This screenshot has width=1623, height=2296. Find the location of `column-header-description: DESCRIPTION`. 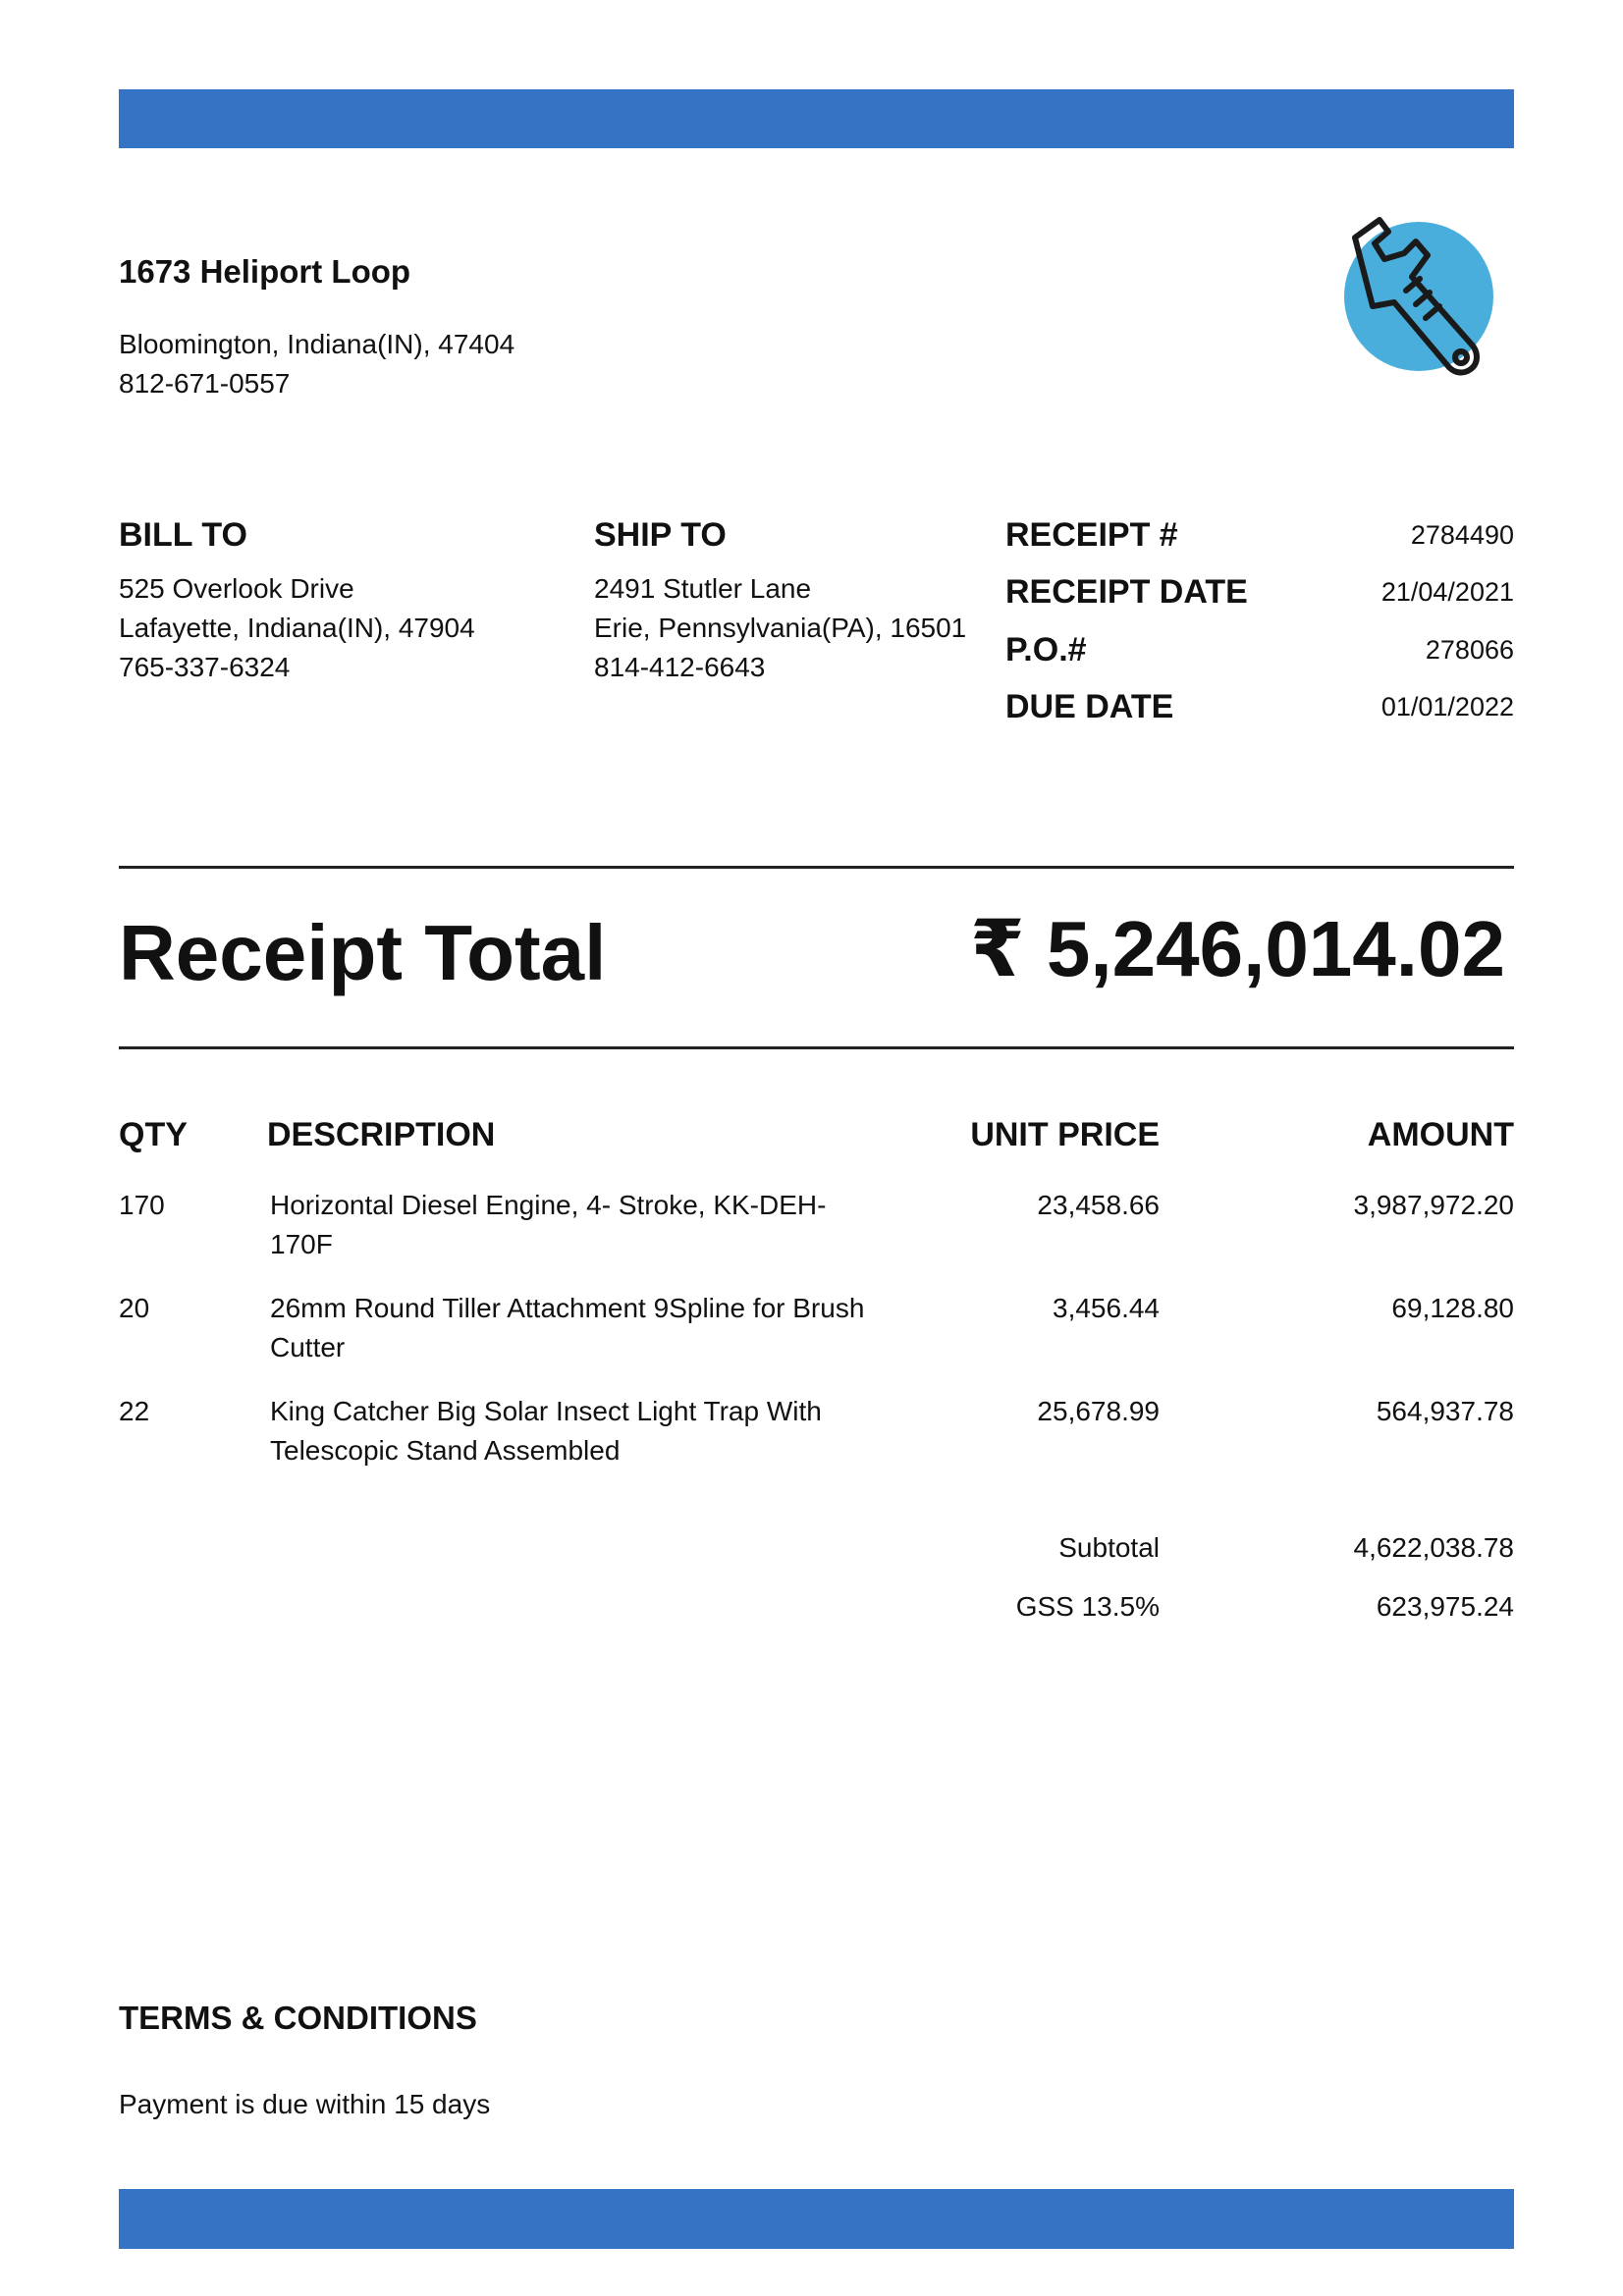

column-header-description: DESCRIPTION is located at coordinates (381, 1134).